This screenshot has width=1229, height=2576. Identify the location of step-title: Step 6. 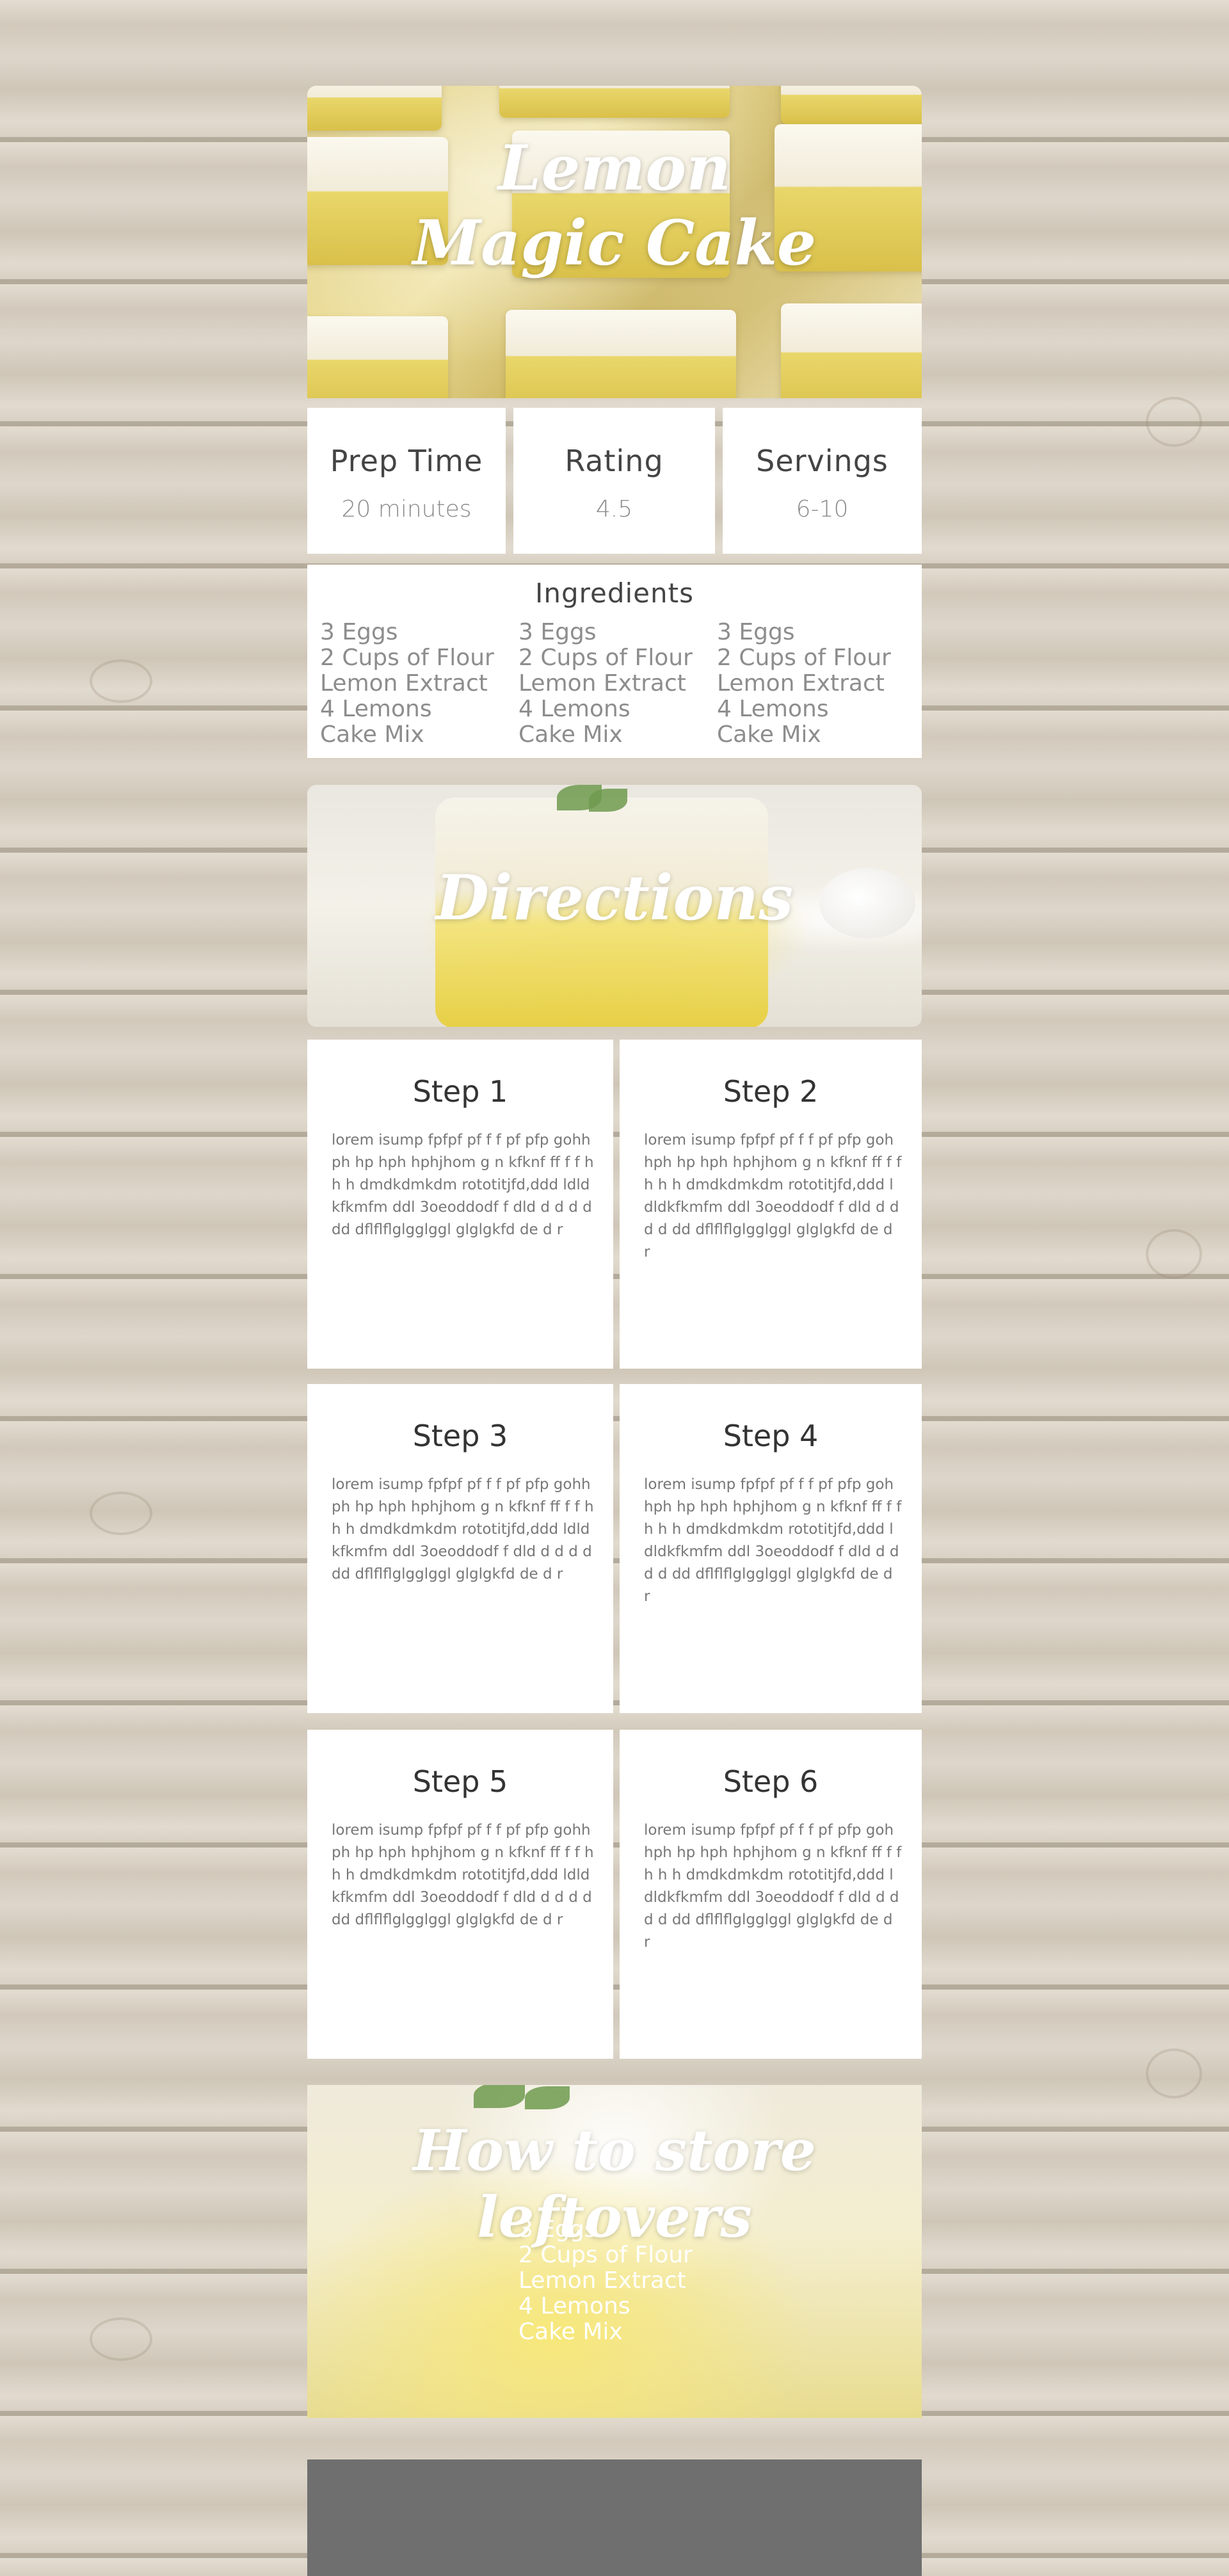
(771, 1781).